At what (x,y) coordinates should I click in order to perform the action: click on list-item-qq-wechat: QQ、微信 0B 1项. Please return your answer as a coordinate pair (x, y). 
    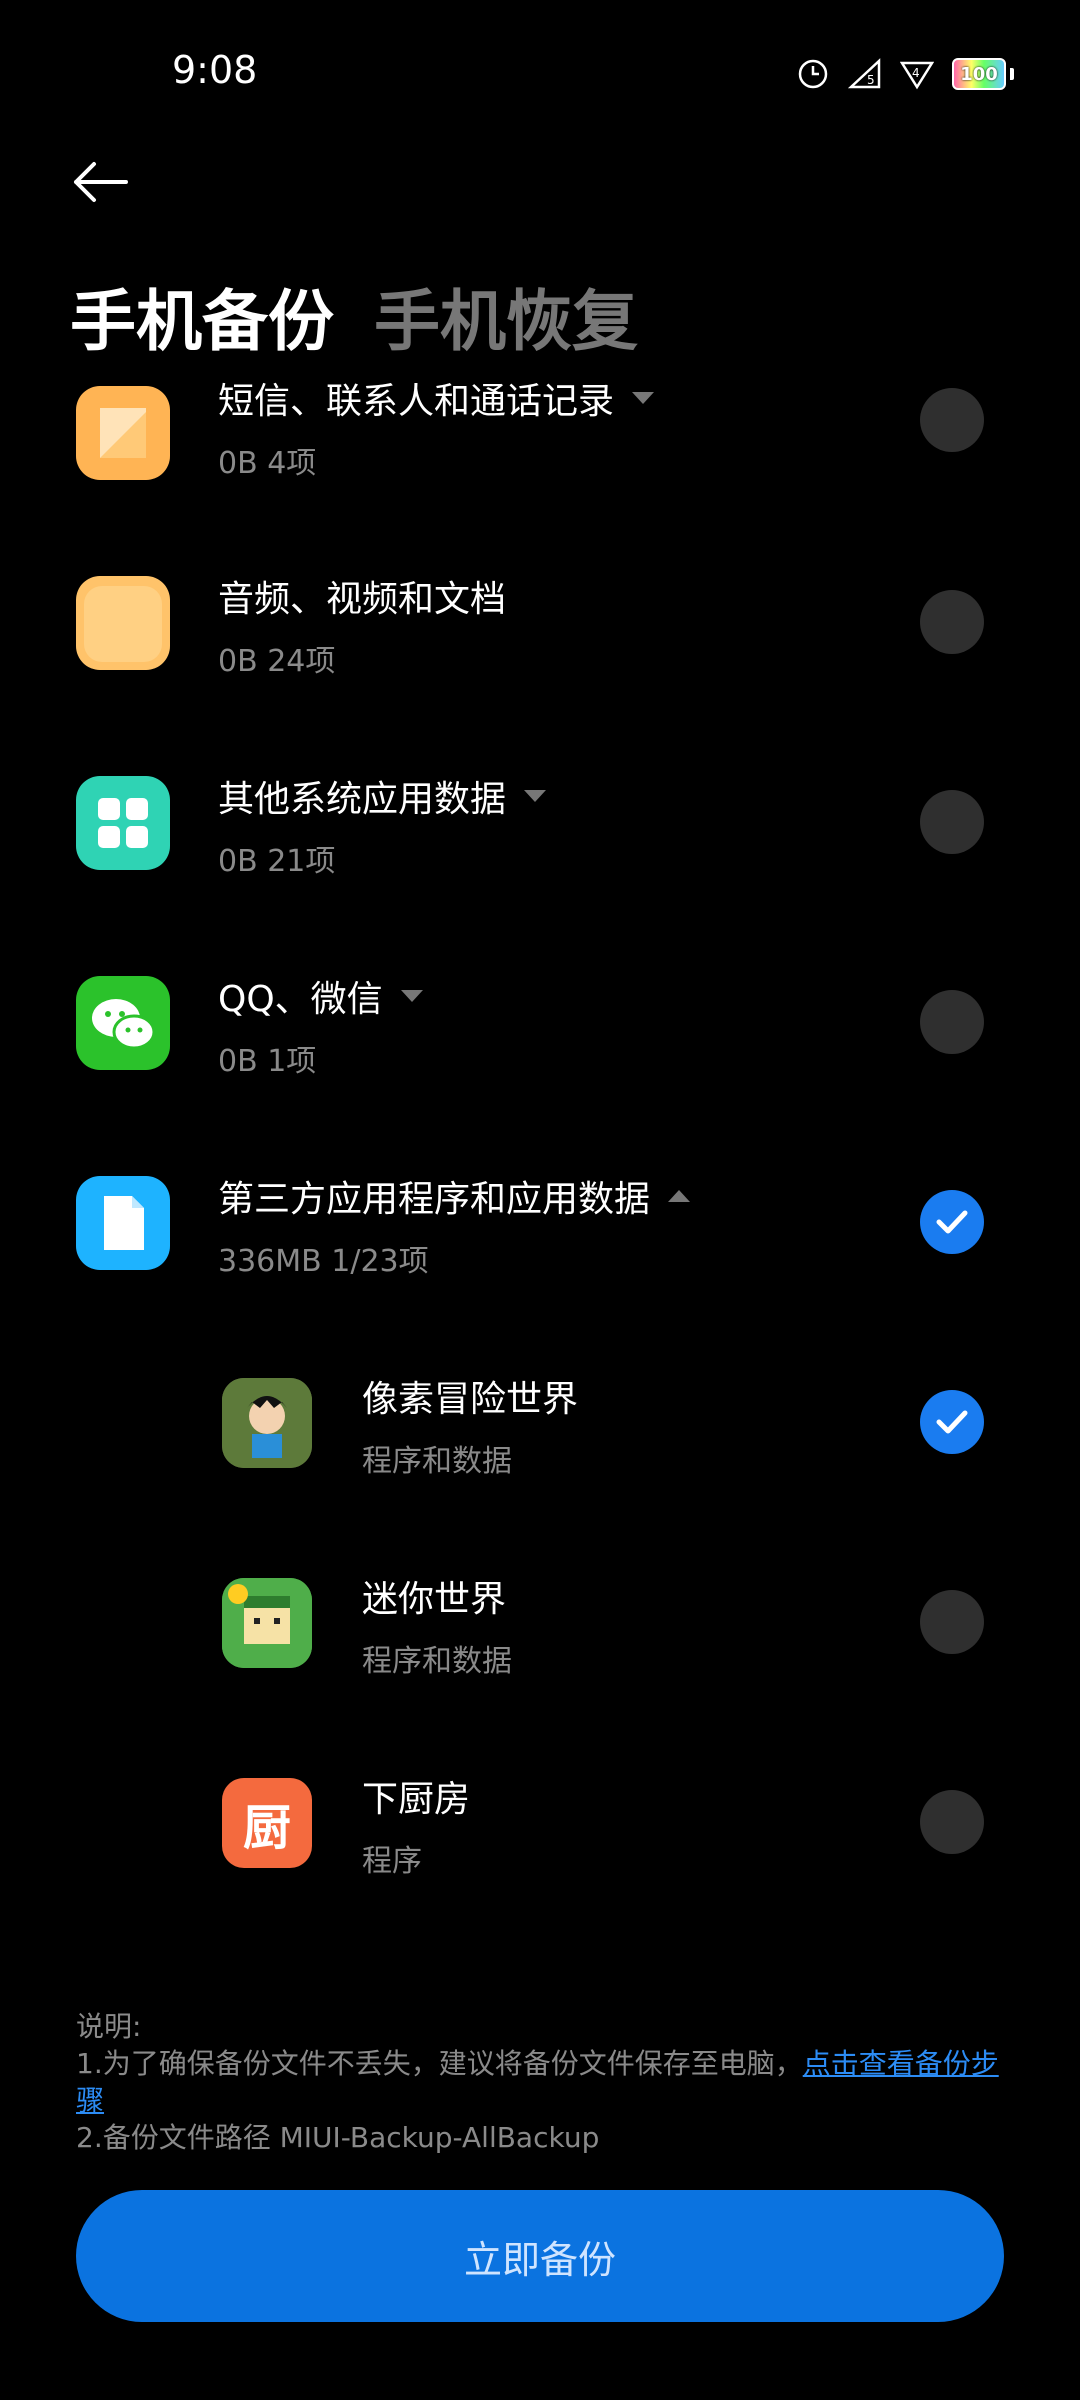
    Looking at the image, I should click on (540, 1060).